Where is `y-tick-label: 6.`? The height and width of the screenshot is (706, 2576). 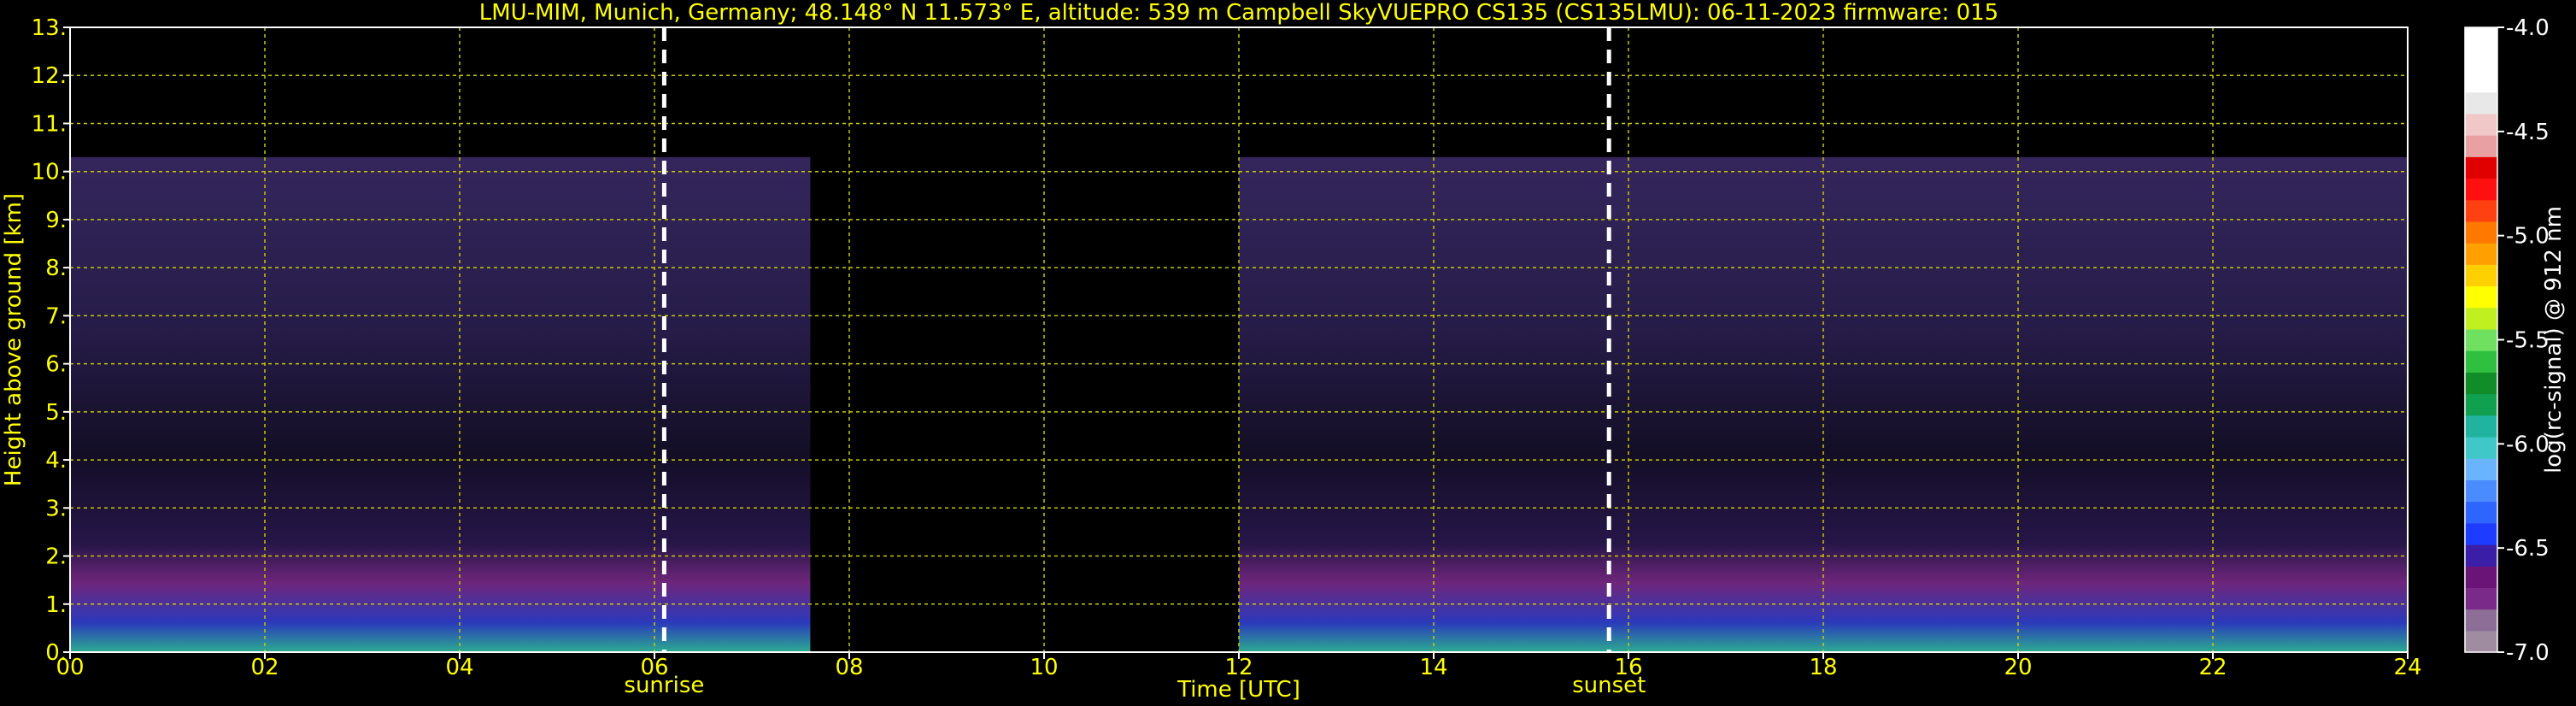
y-tick-label: 6. is located at coordinates (56, 365).